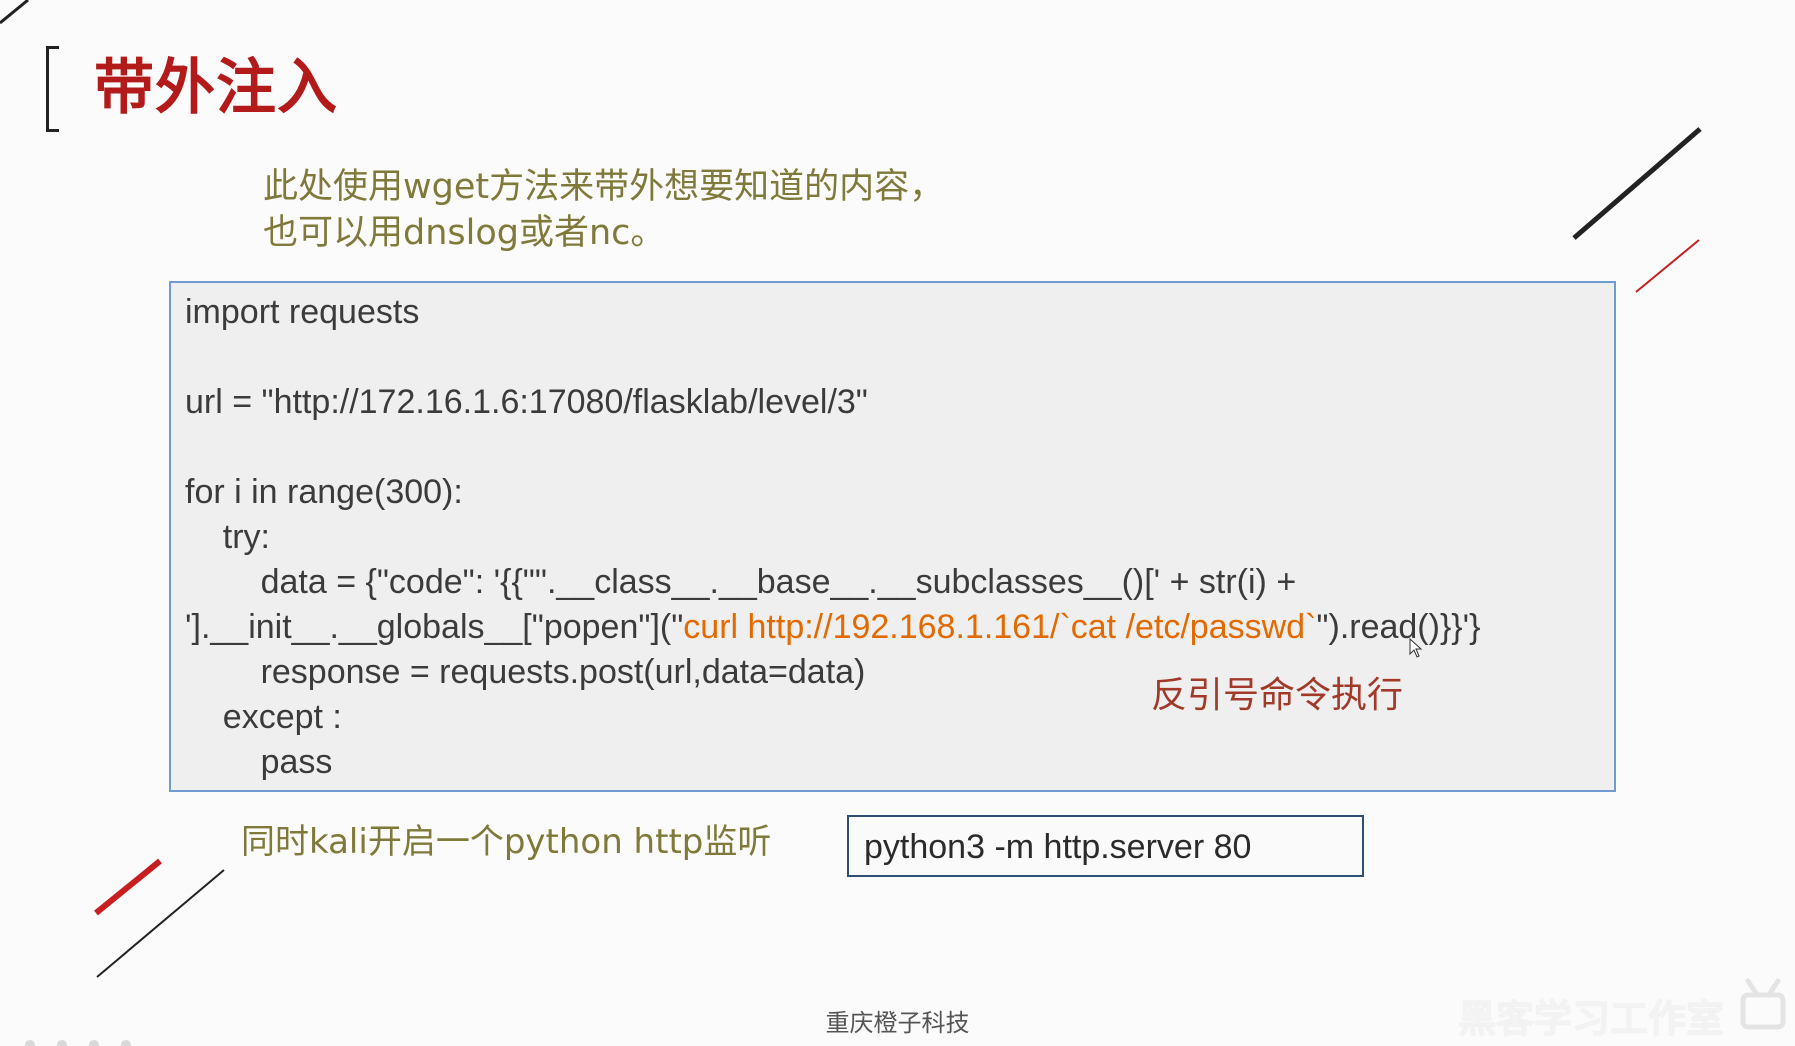 The height and width of the screenshot is (1046, 1795). Describe the element at coordinates (1416, 648) in the screenshot. I see `mouse-pointer-icon` at that location.